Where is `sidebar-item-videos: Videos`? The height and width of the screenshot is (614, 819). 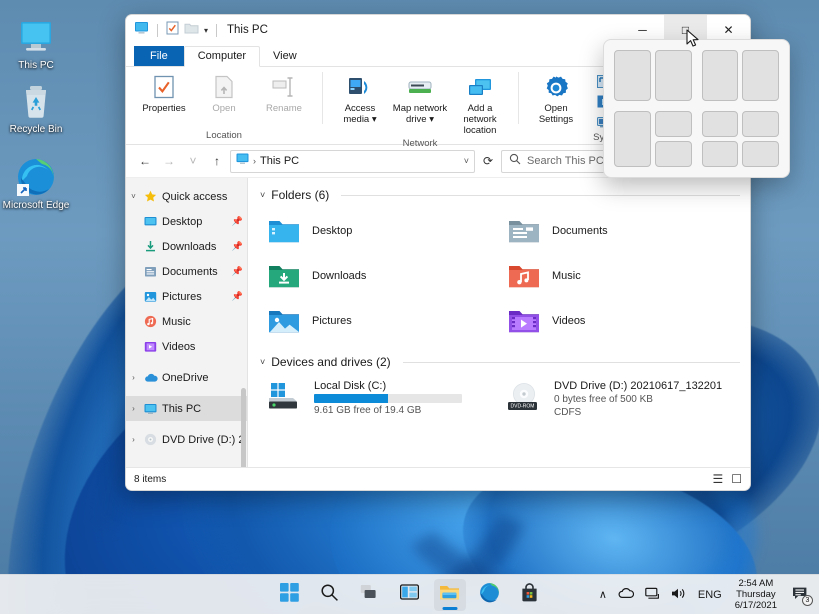 sidebar-item-videos: Videos is located at coordinates (186, 346).